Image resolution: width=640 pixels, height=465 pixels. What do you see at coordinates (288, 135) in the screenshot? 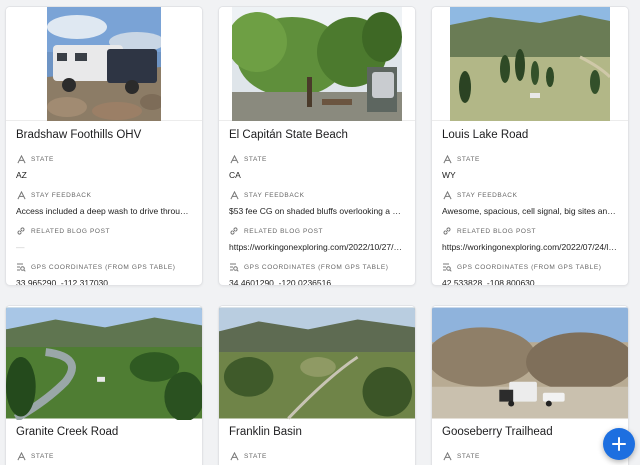
I see `card-title: El Capitán State Beach` at bounding box center [288, 135].